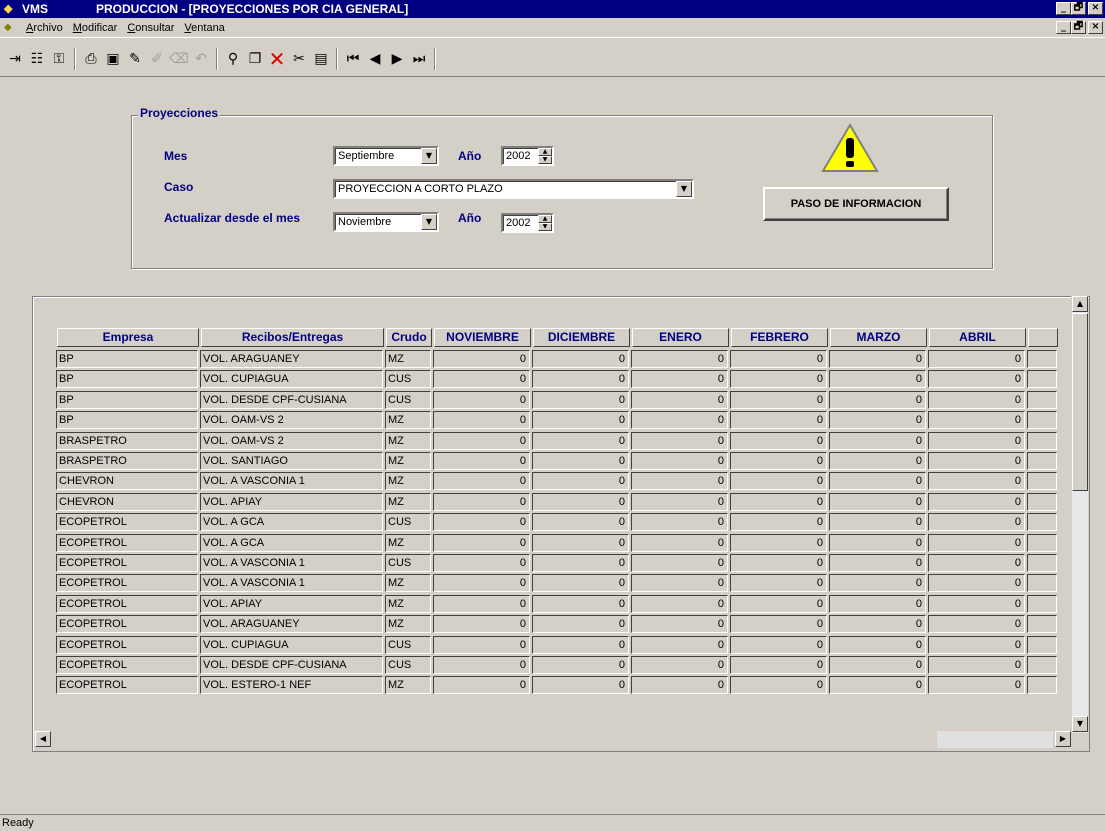 The width and height of the screenshot is (1105, 831). What do you see at coordinates (204, 28) in the screenshot?
I see `menu-ventana: Ventana` at bounding box center [204, 28].